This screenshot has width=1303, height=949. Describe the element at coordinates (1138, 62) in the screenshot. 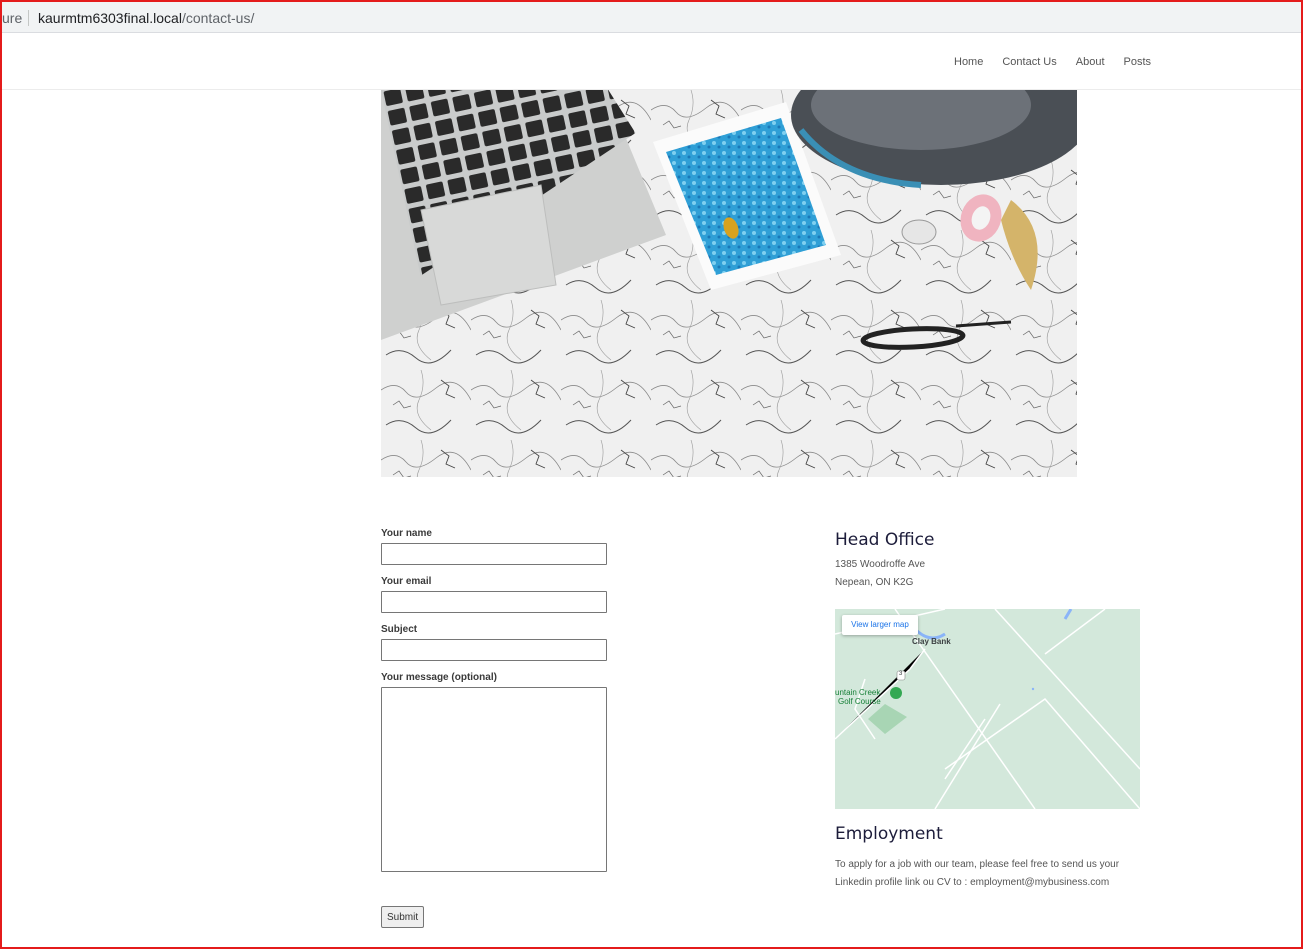

I see `nav-posts: Posts` at that location.